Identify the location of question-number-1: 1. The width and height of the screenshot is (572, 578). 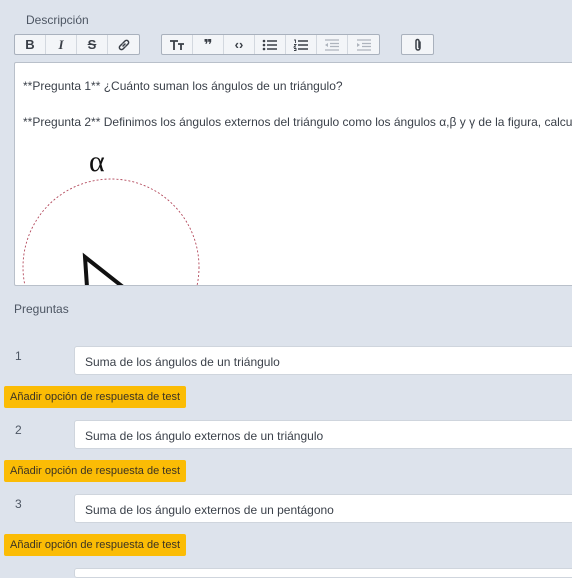
(18, 356).